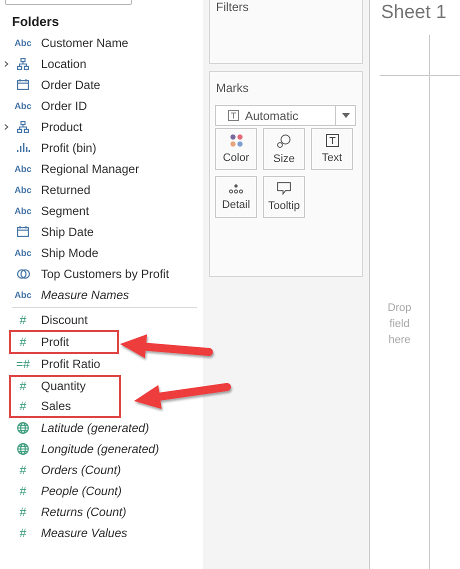  I want to click on dropdown-caret-icon, so click(346, 115).